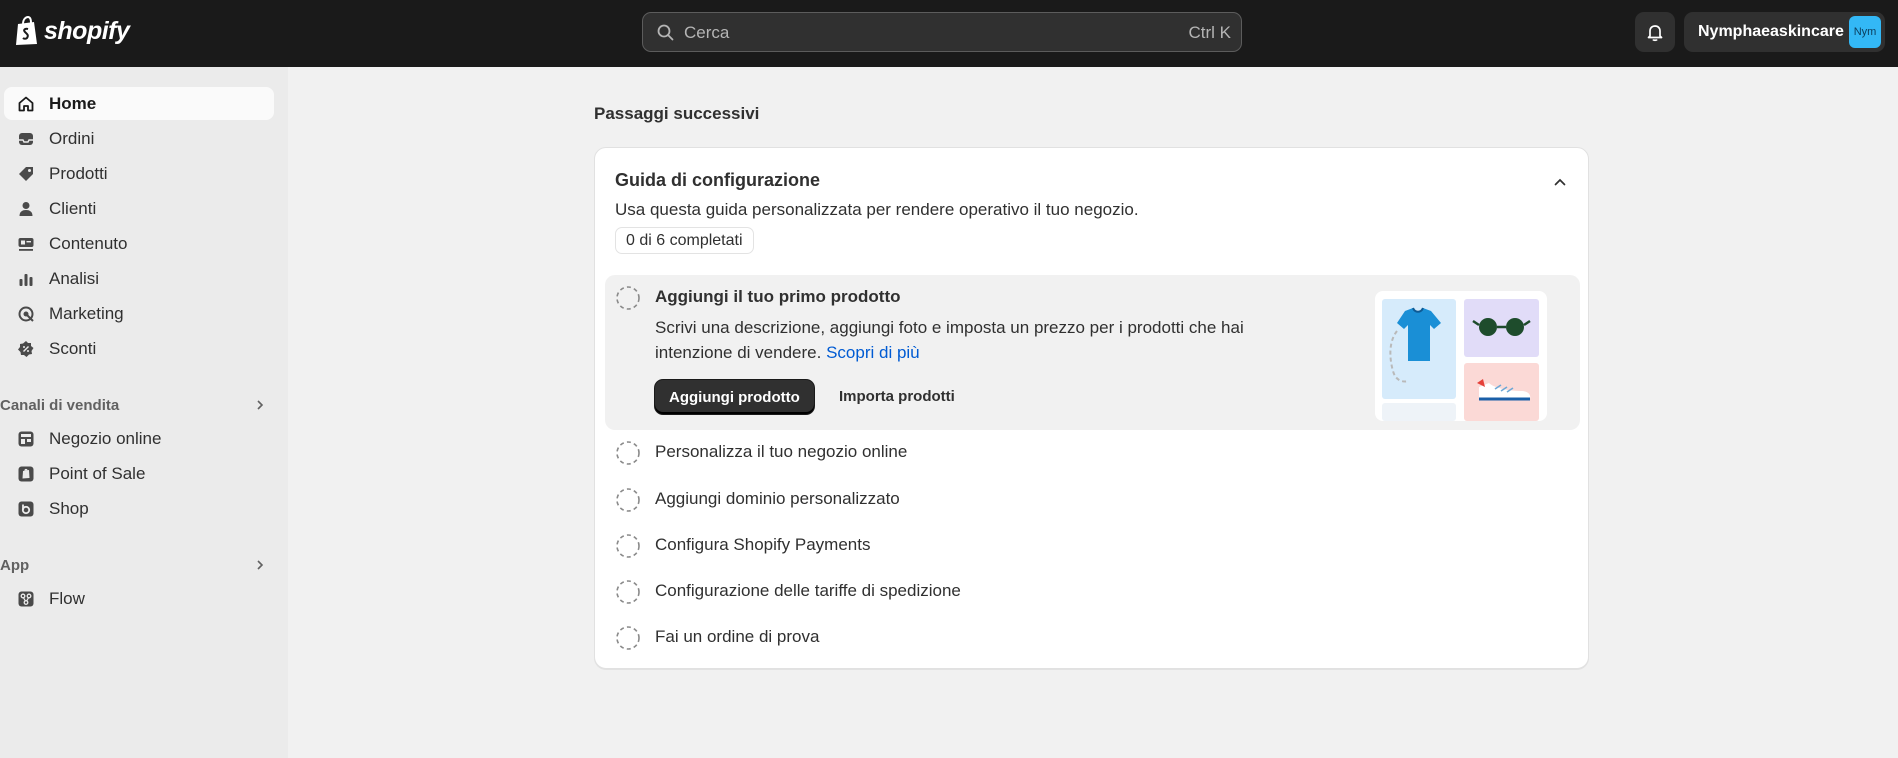  I want to click on apps-label: App, so click(15, 565).